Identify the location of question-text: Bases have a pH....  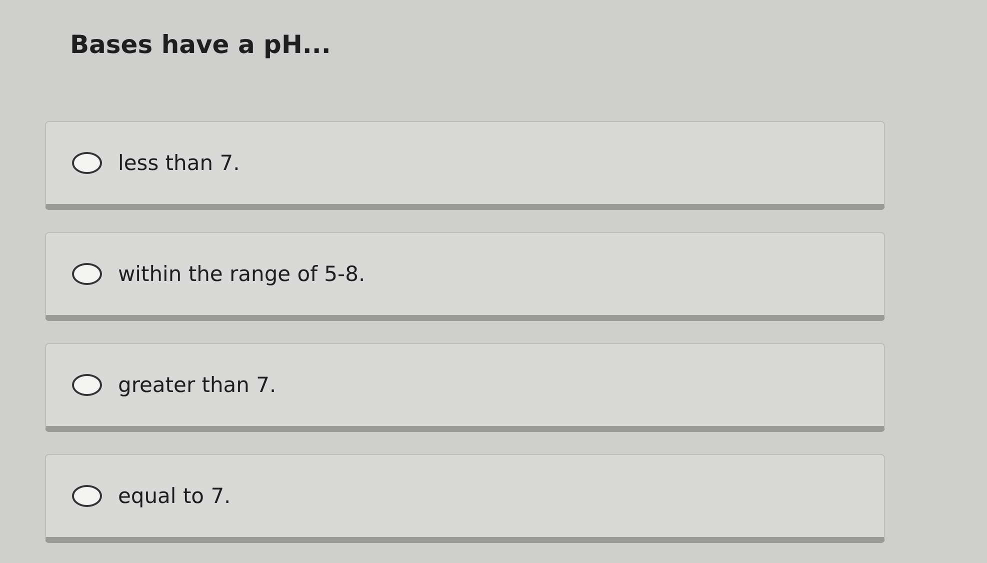
(201, 44).